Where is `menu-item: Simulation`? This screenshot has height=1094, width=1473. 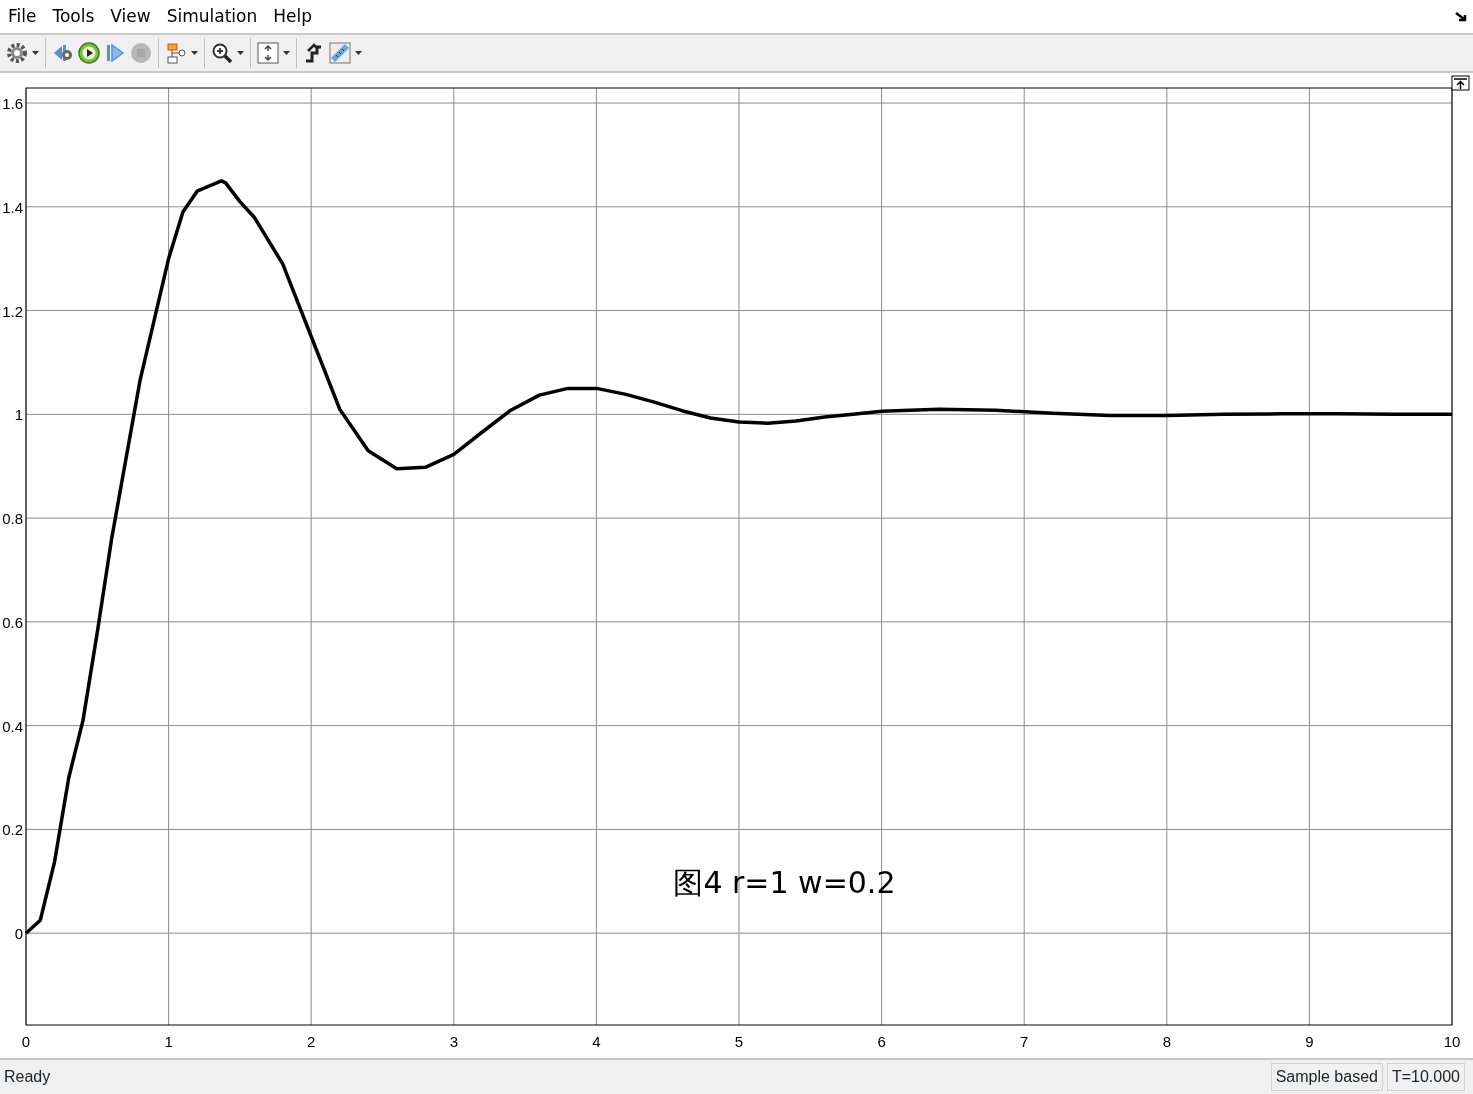
menu-item: Simulation is located at coordinates (212, 17).